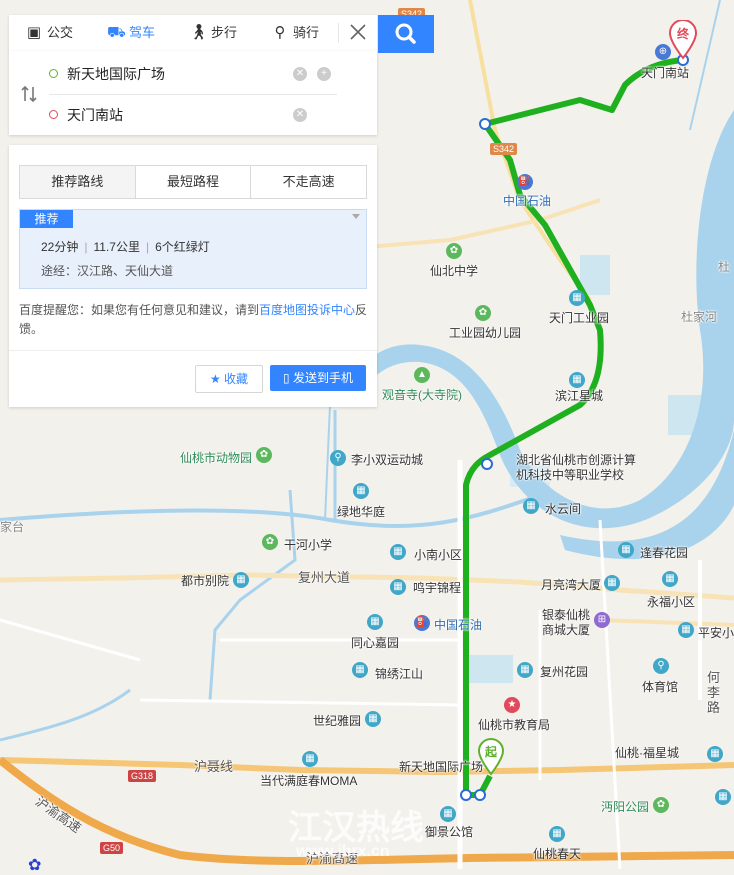 The height and width of the screenshot is (875, 734). I want to click on map-label: 沔阳公园, so click(625, 807).